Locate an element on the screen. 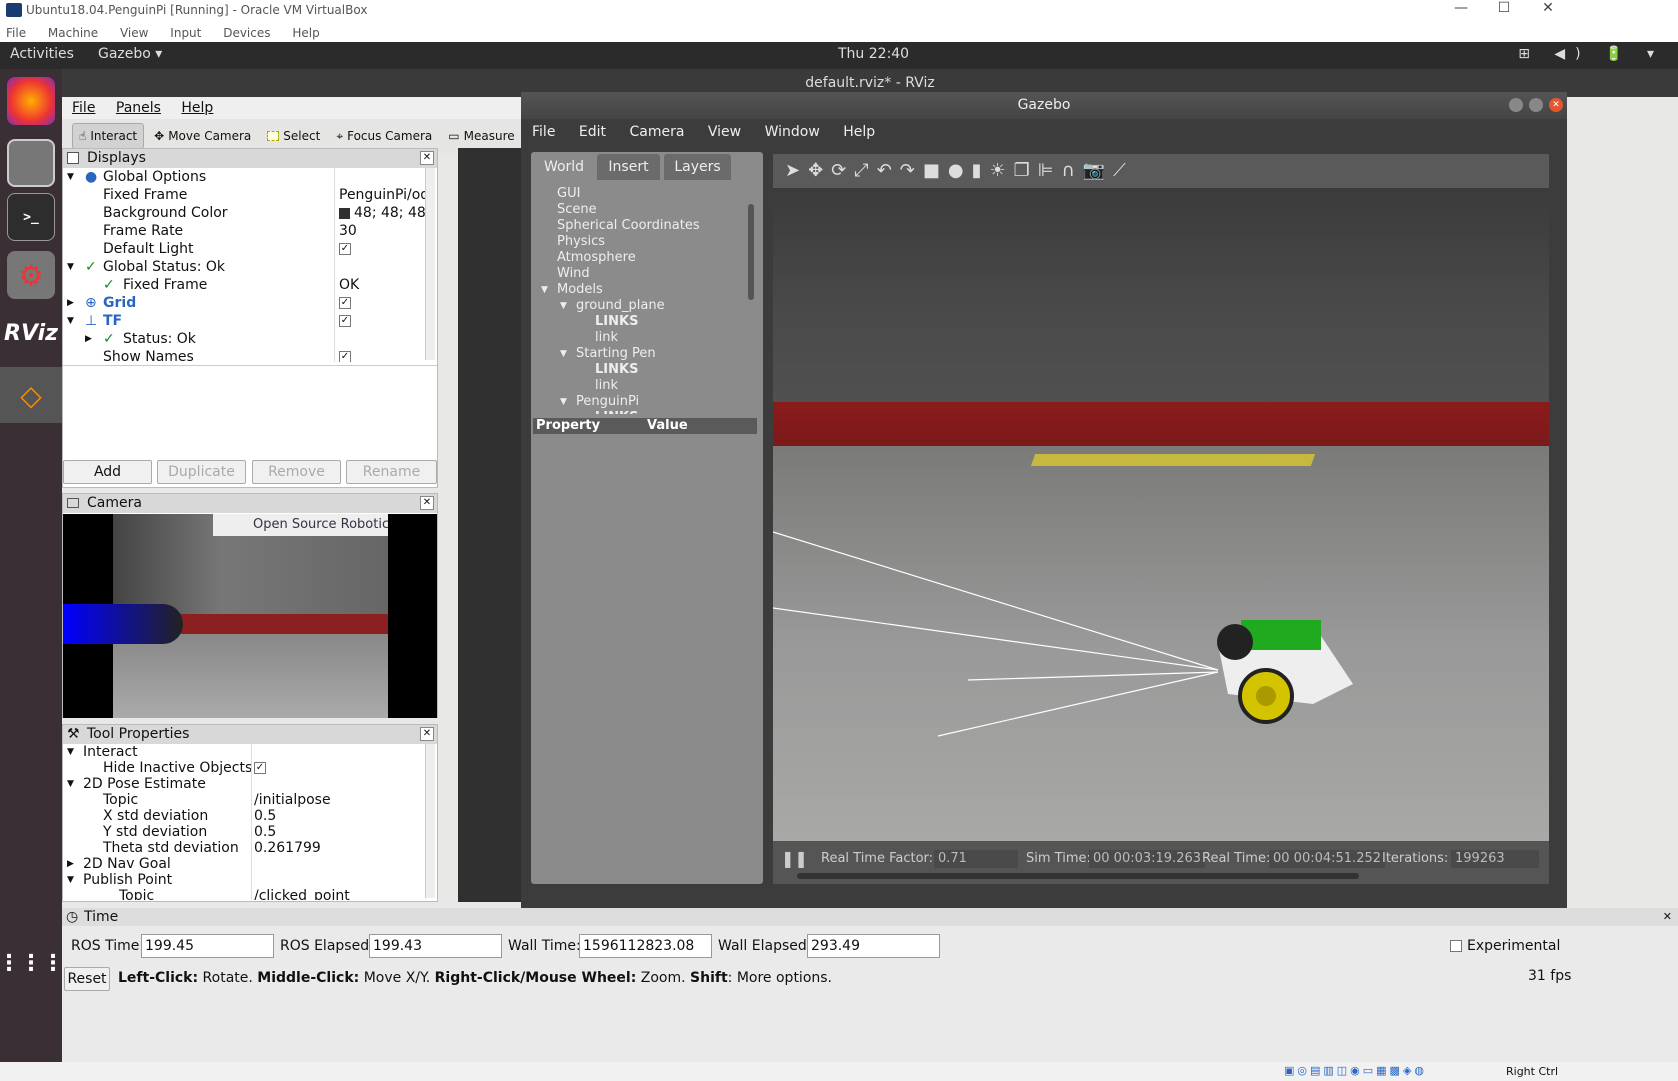 The image size is (1678, 1081). gz-undo-icon: ↶ is located at coordinates (888, 170).